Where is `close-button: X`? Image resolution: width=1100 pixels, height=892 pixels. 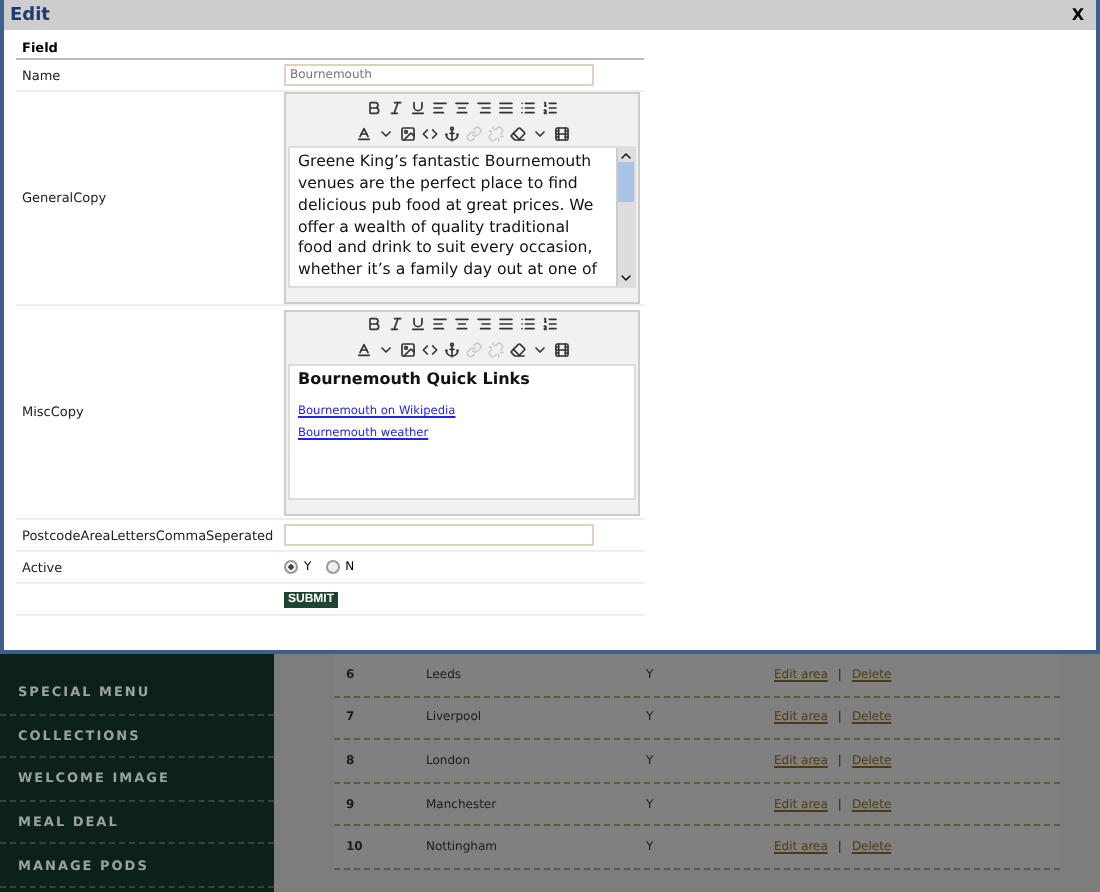 close-button: X is located at coordinates (1077, 15).